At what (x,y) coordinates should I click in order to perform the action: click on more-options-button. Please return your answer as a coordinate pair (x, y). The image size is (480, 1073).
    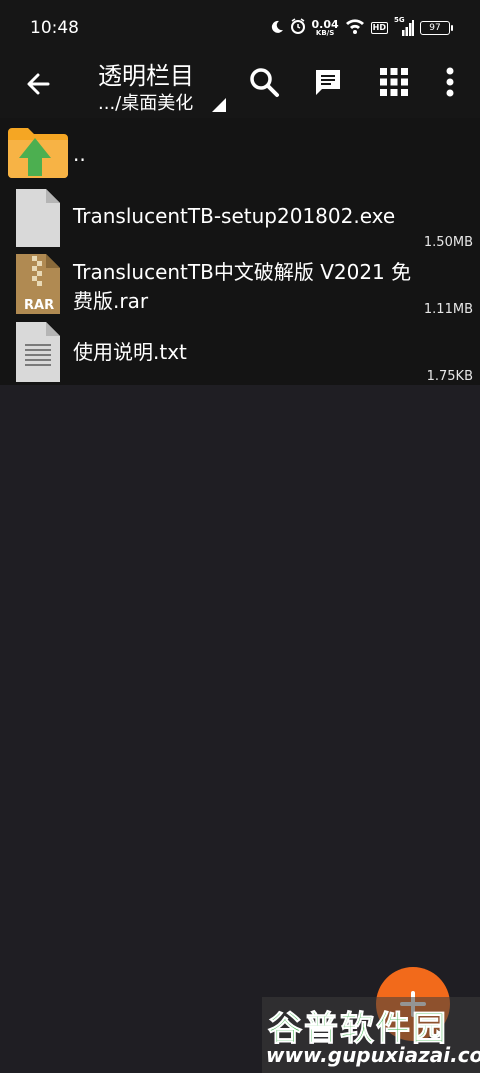
    Looking at the image, I should click on (450, 82).